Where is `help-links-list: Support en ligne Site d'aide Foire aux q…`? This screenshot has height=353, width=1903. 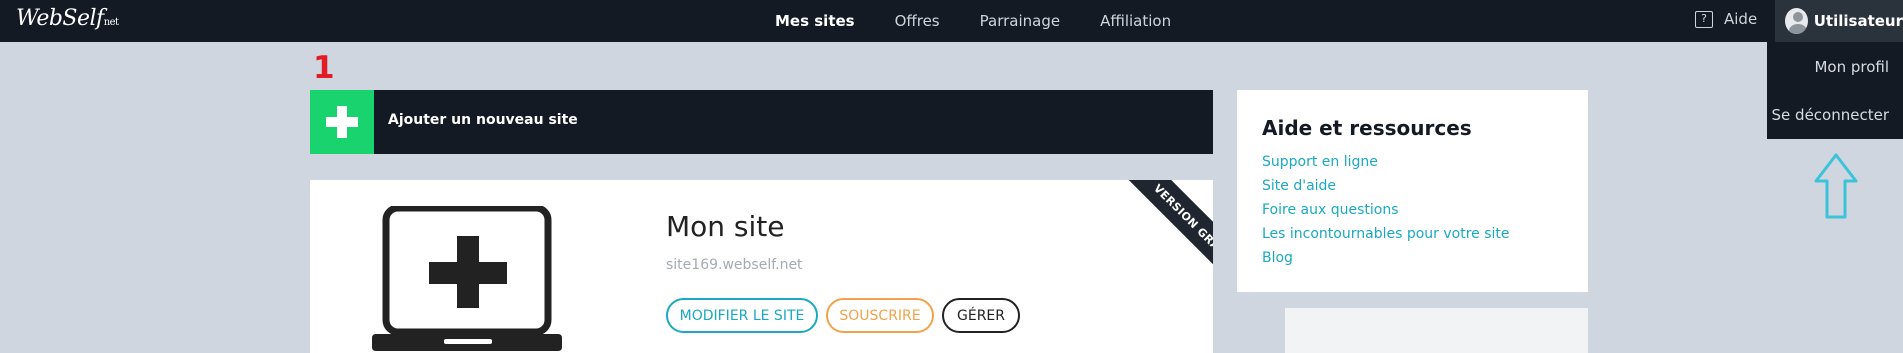 help-links-list: Support en ligne Site d'aide Foire aux q… is located at coordinates (1386, 210).